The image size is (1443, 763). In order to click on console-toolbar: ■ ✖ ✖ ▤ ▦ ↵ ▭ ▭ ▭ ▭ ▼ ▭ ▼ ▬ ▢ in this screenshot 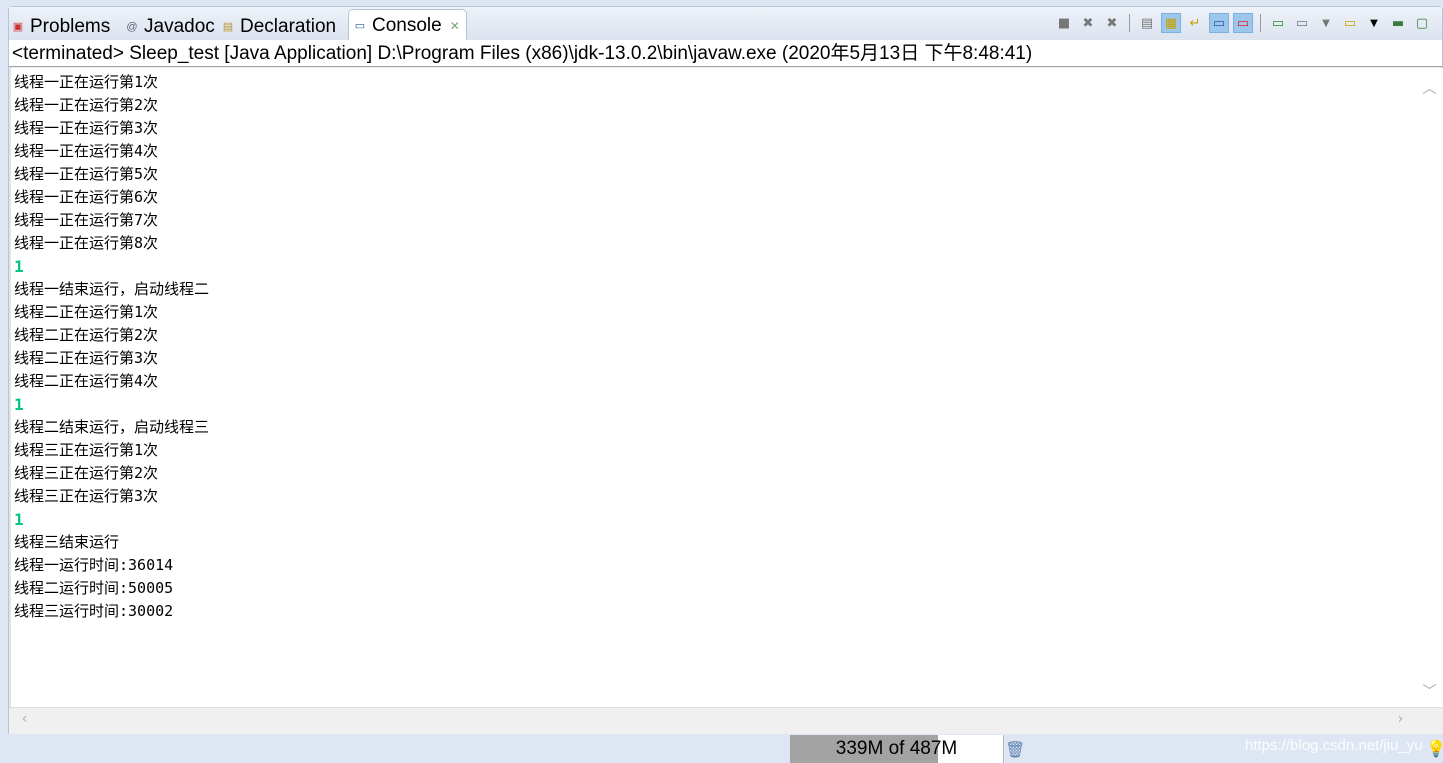, I will do `click(1243, 23)`.